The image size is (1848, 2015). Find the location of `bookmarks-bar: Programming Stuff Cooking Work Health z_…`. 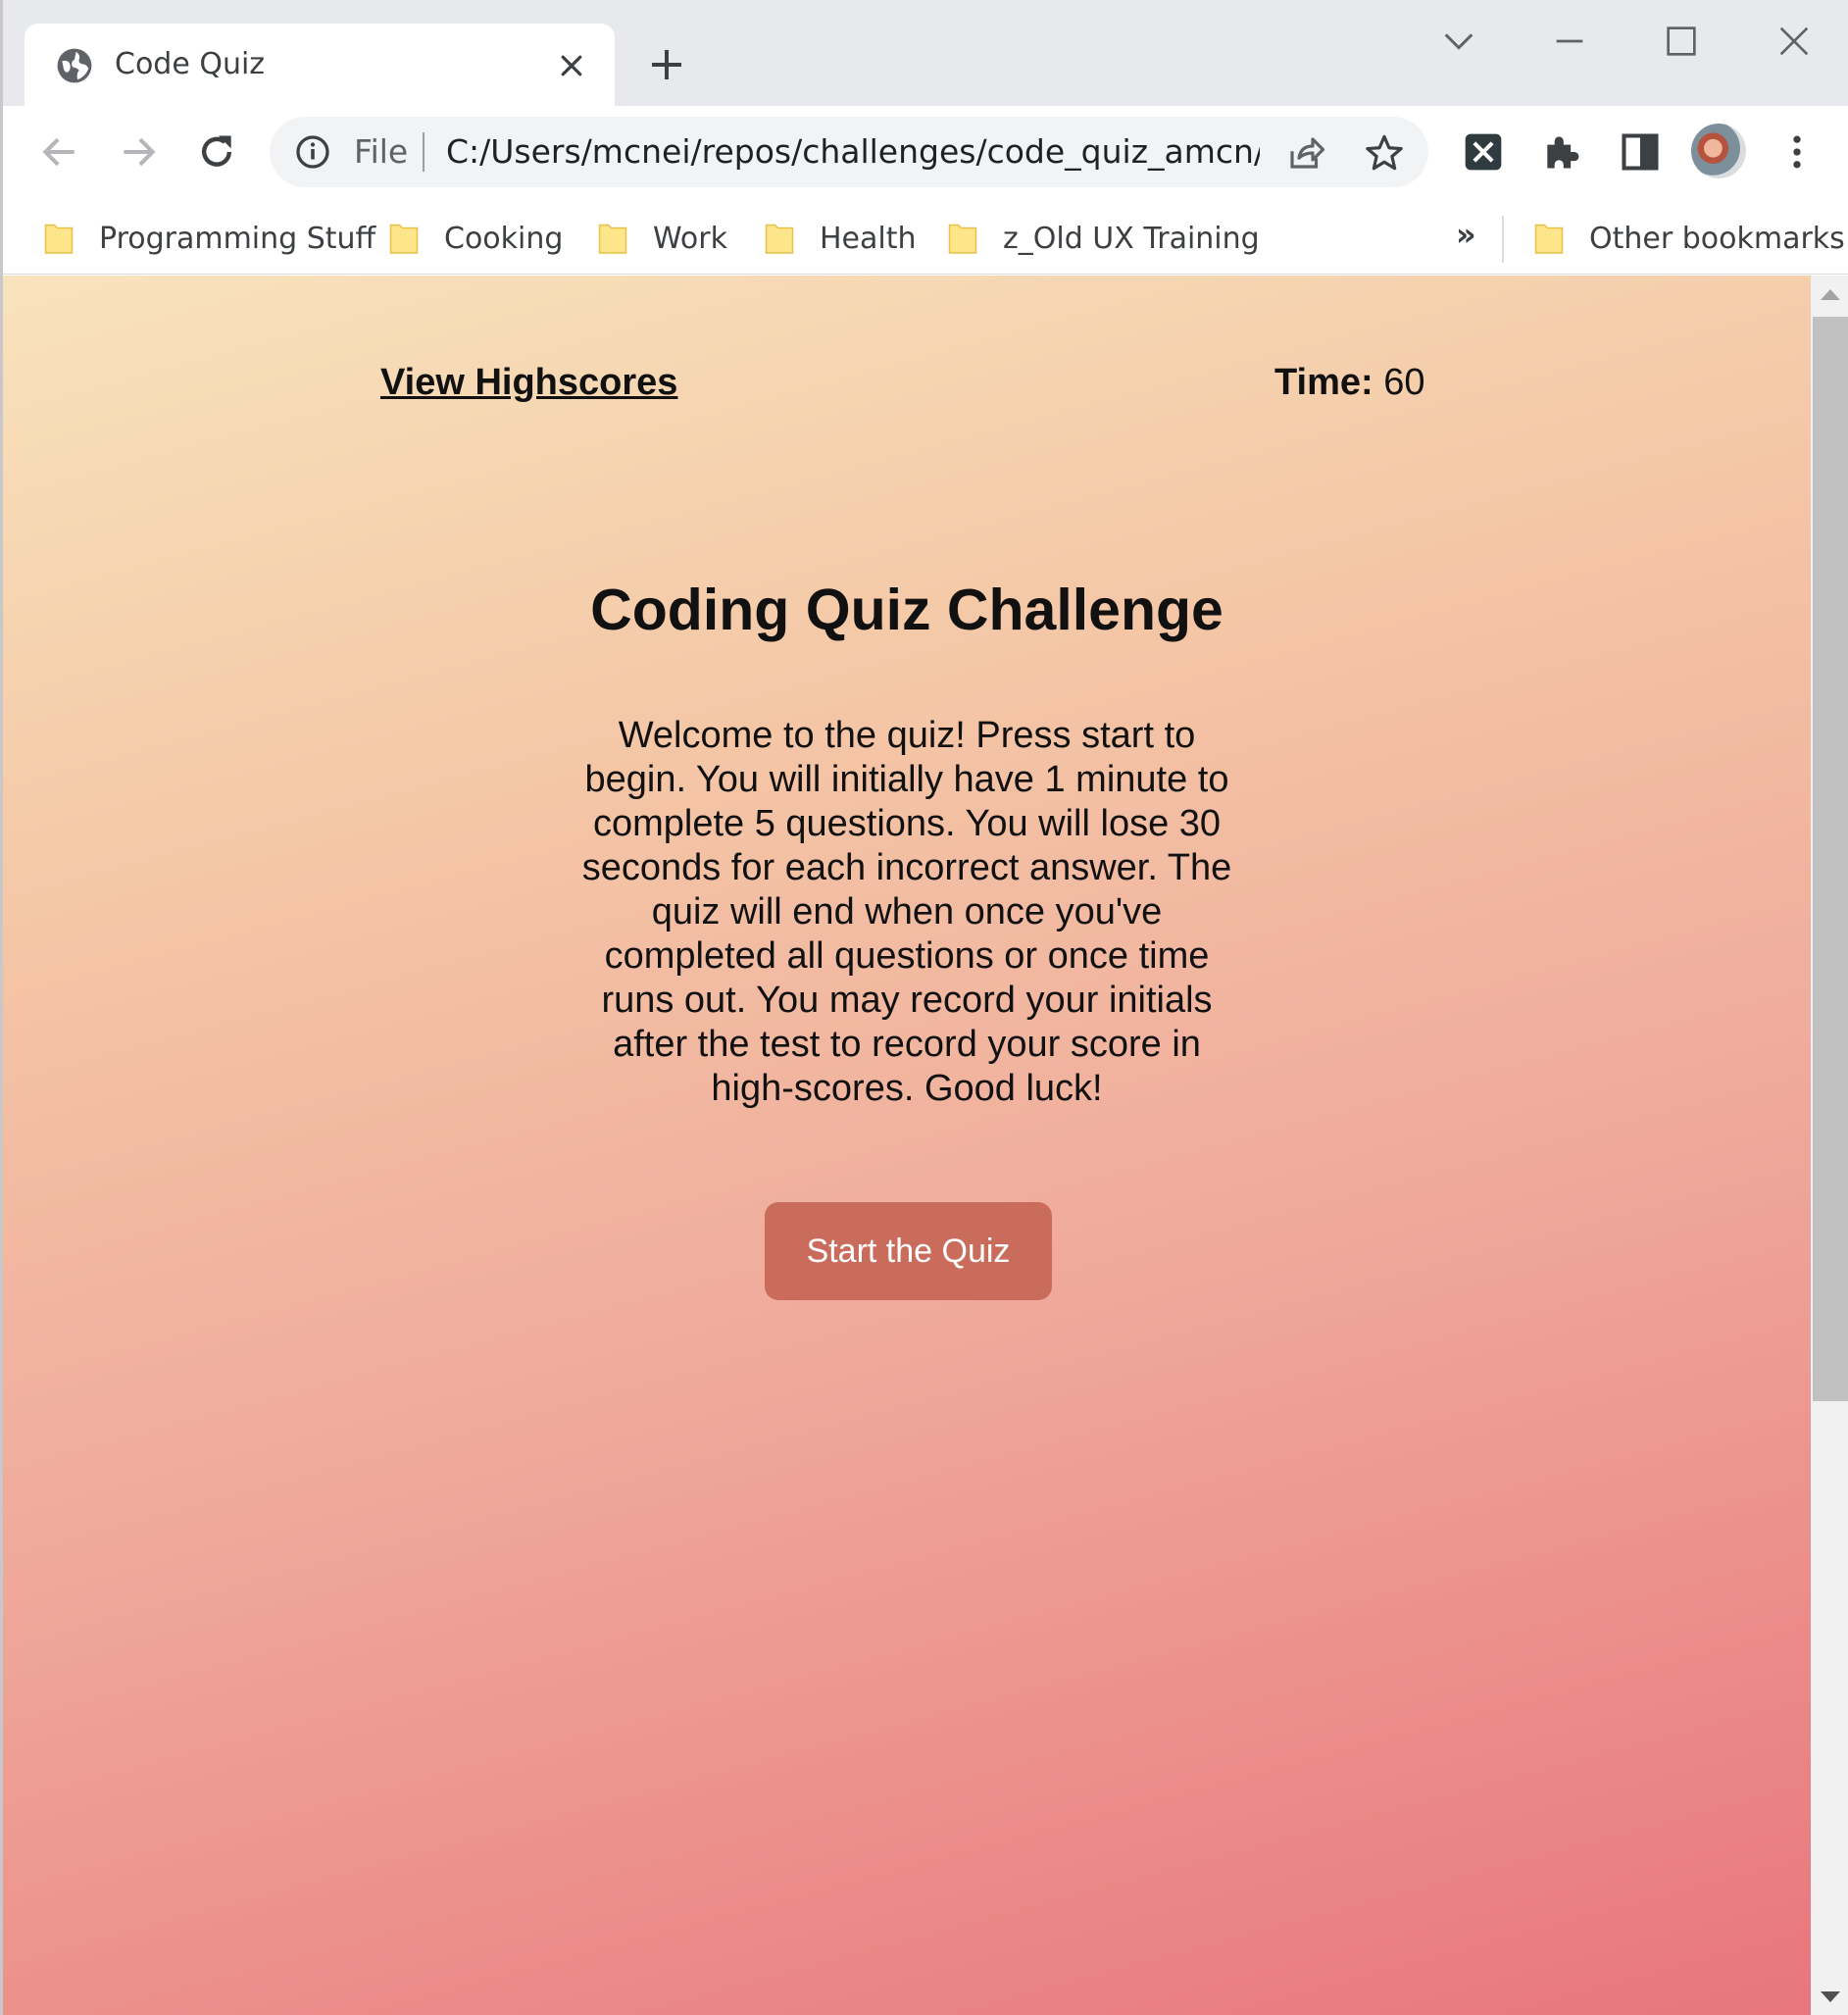

bookmarks-bar: Programming Stuff Cooking Work Health z_… is located at coordinates (925, 239).